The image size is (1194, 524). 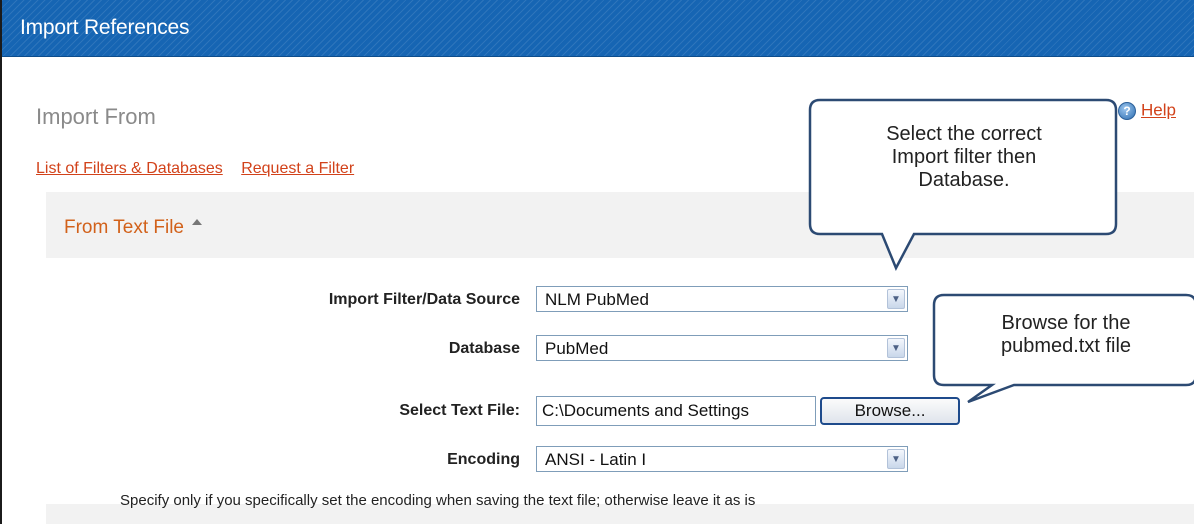 I want to click on callout-line: Import filter then, so click(x=964, y=157).